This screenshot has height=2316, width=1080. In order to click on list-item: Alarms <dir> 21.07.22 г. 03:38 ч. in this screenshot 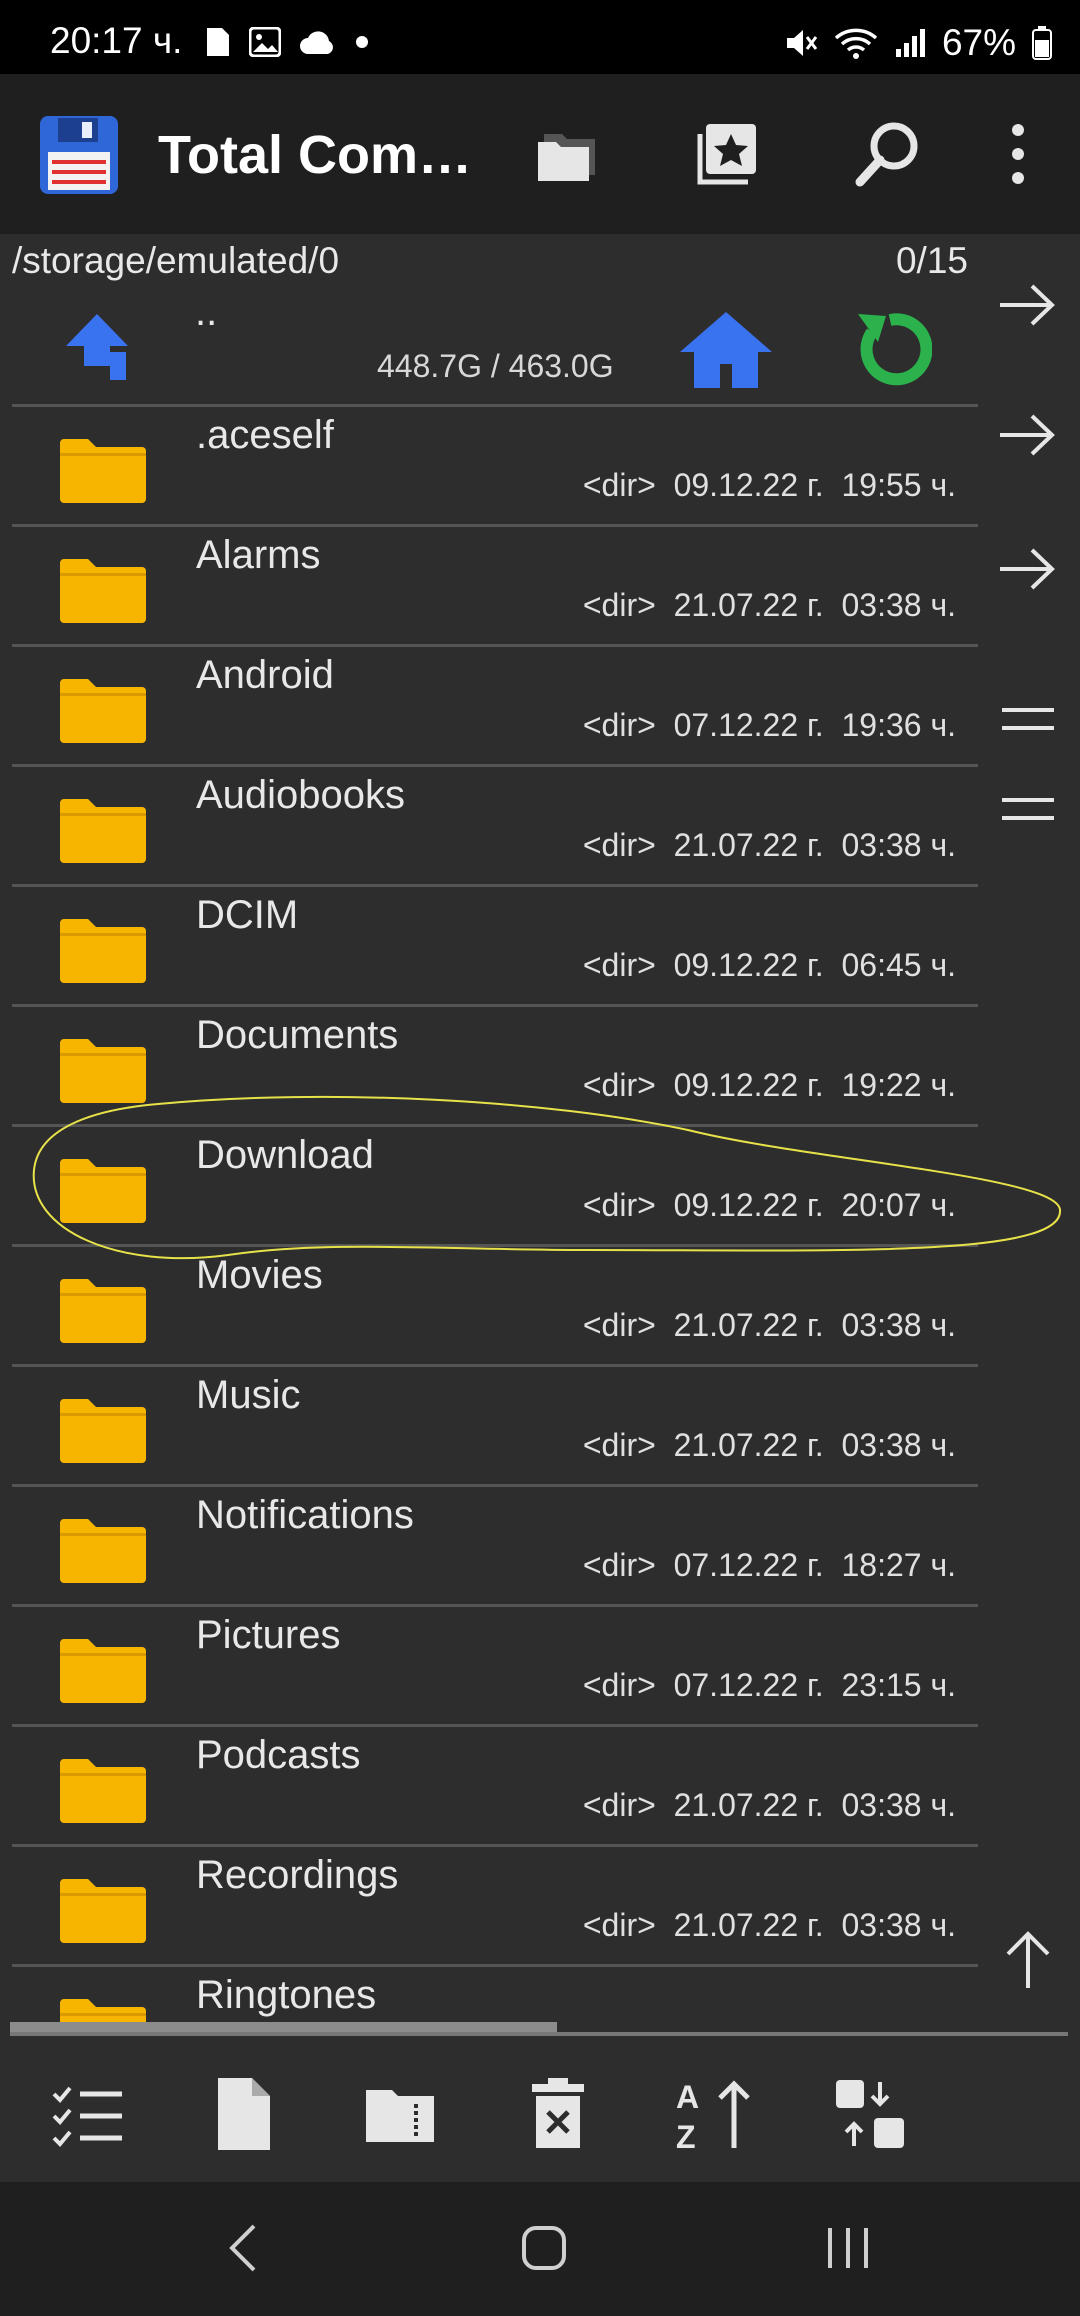, I will do `click(495, 584)`.